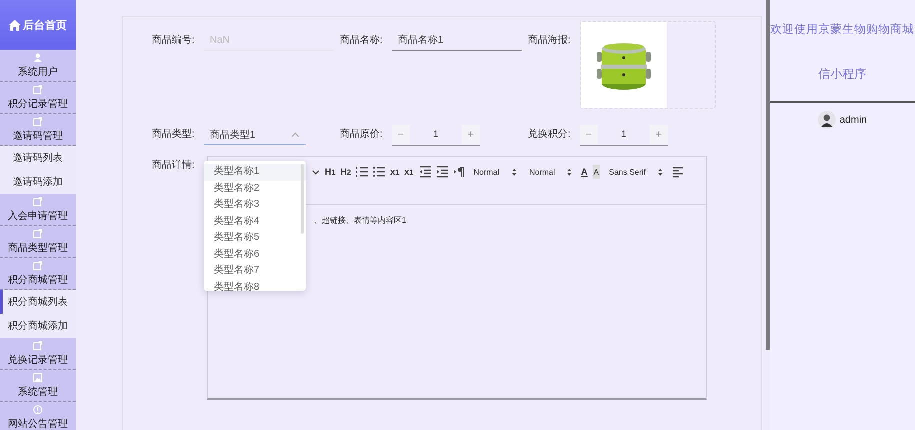 This screenshot has height=430, width=915. I want to click on field-label: 兑换积分:, so click(550, 135).